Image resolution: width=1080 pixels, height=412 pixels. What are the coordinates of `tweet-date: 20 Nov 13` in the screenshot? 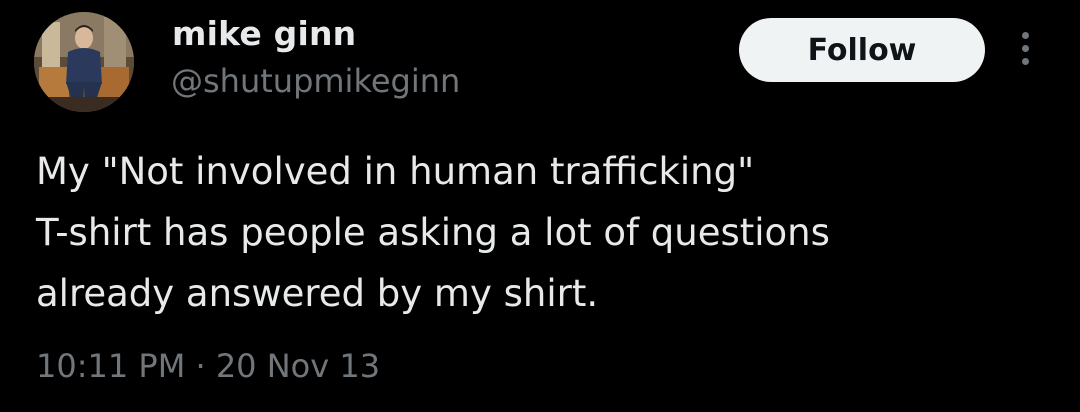 It's located at (298, 366).